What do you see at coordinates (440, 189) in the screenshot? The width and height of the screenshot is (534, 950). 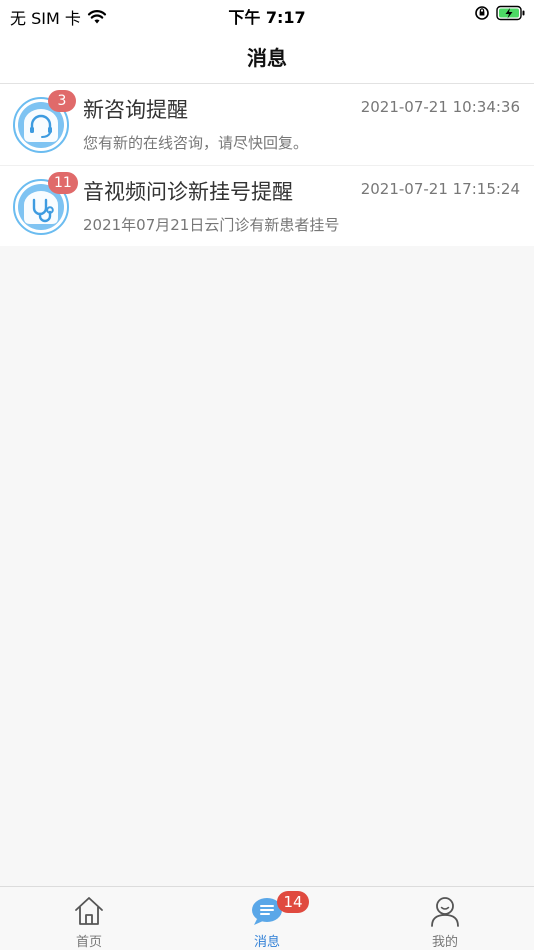 I see `message-time: 2021-07-21 17:15:24` at bounding box center [440, 189].